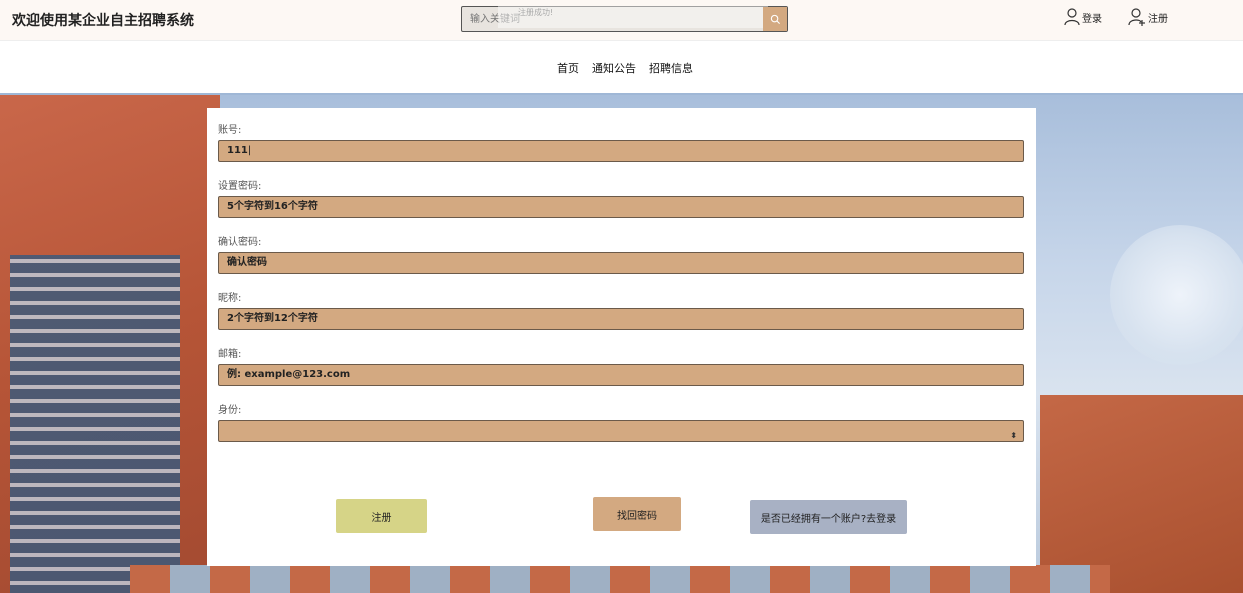 The image size is (1243, 593). I want to click on user-add-icon, so click(1136, 17).